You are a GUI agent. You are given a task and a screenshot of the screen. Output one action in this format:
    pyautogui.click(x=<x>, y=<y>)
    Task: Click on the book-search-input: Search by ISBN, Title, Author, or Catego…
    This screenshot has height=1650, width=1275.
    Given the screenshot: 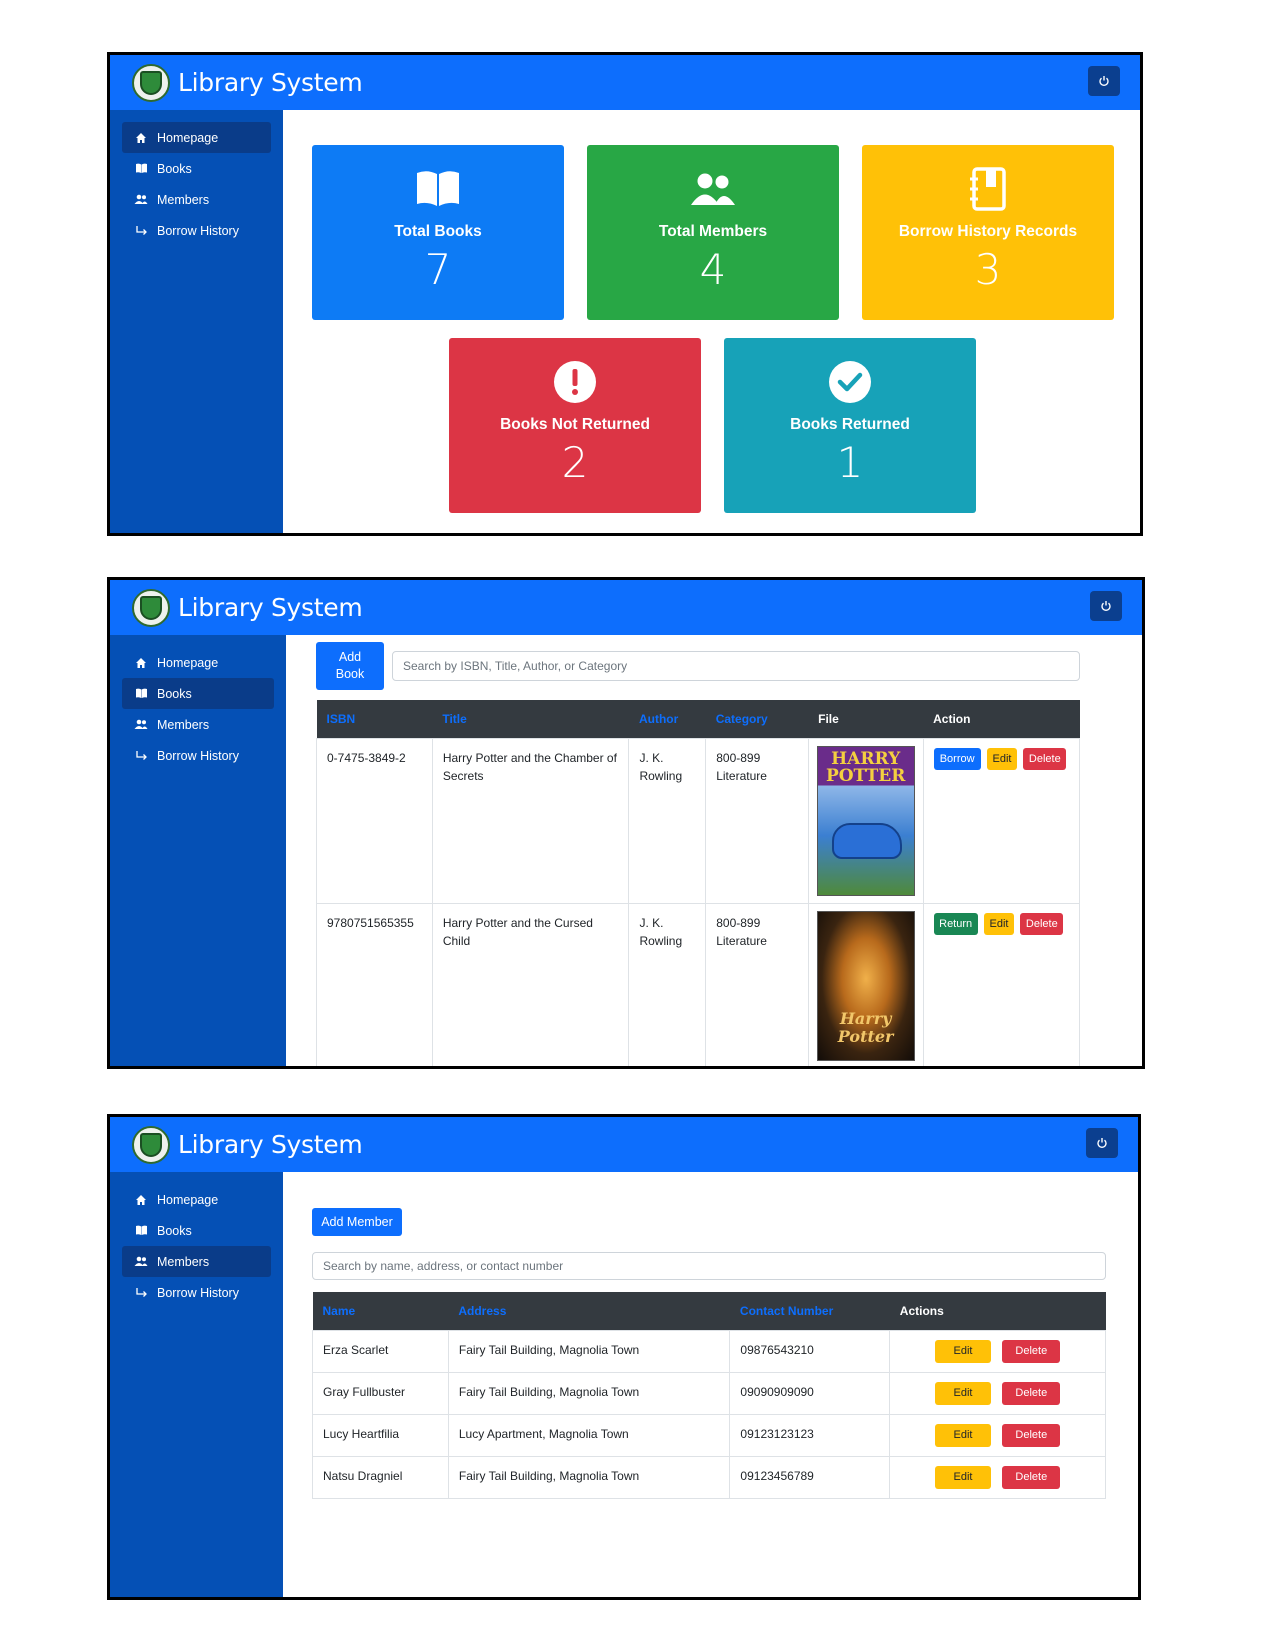 What is the action you would take?
    pyautogui.click(x=736, y=666)
    